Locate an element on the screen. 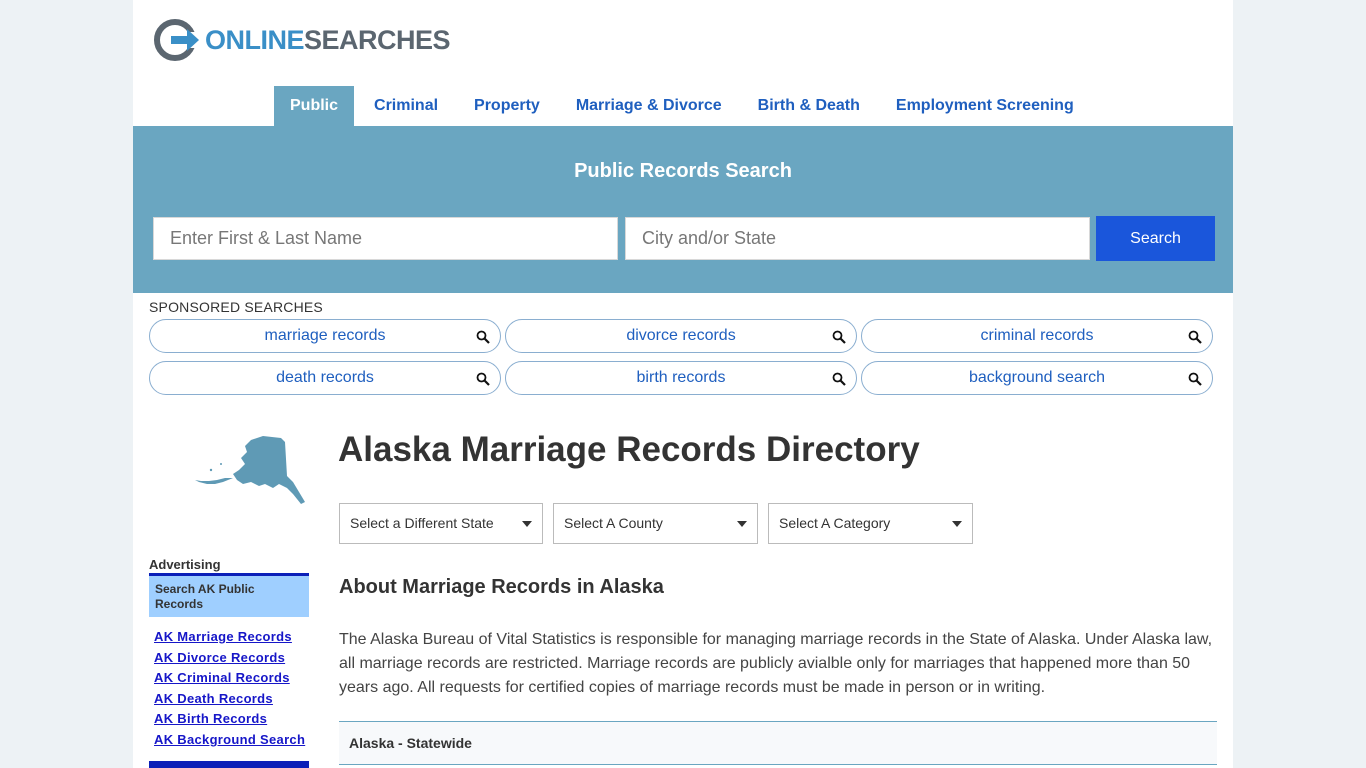  ad-box-header: Search AK Public Records is located at coordinates (229, 595).